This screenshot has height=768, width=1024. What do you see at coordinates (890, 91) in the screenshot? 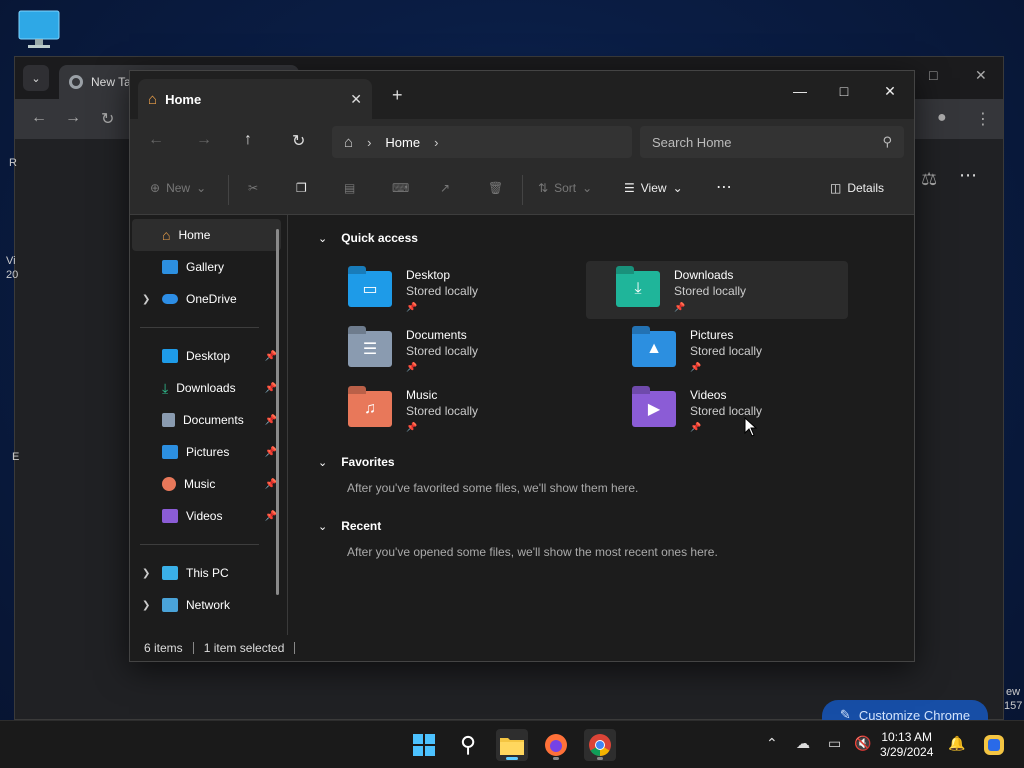
I see `close-icon: ✕` at bounding box center [890, 91].